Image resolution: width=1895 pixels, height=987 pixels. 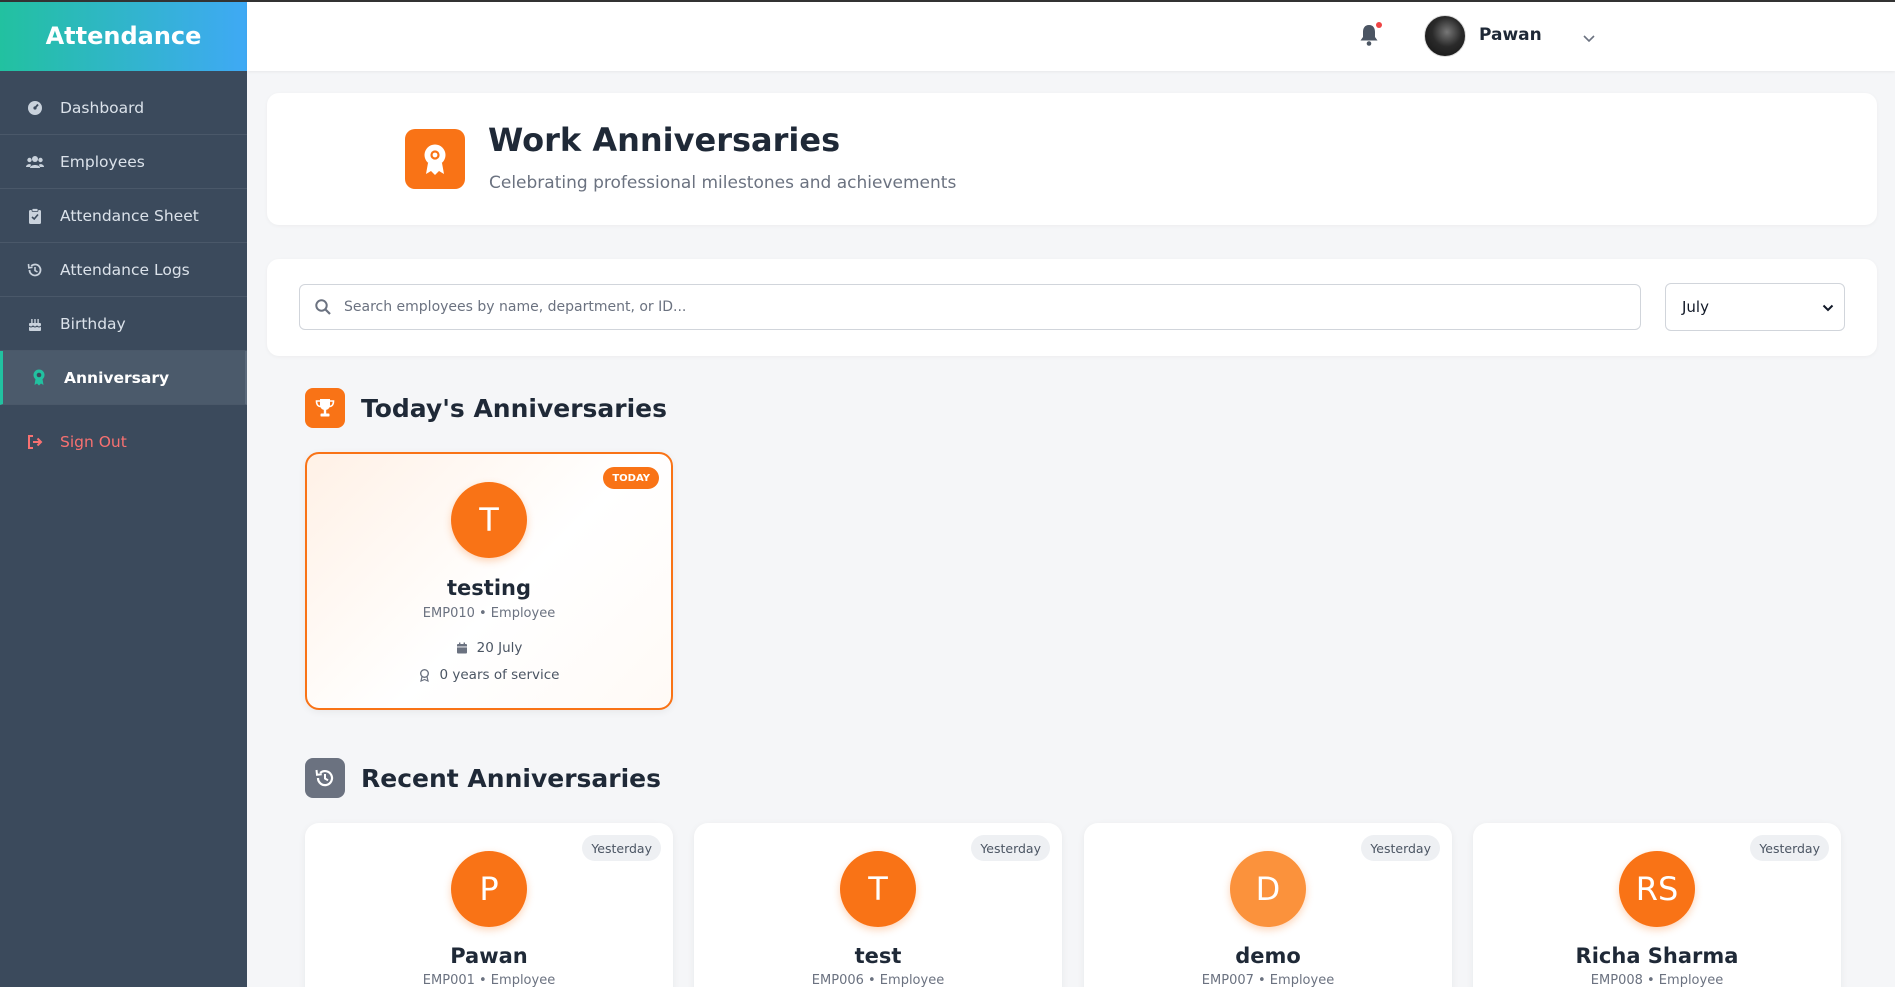 What do you see at coordinates (514, 408) in the screenshot?
I see `section-title: Today's Anniversaries` at bounding box center [514, 408].